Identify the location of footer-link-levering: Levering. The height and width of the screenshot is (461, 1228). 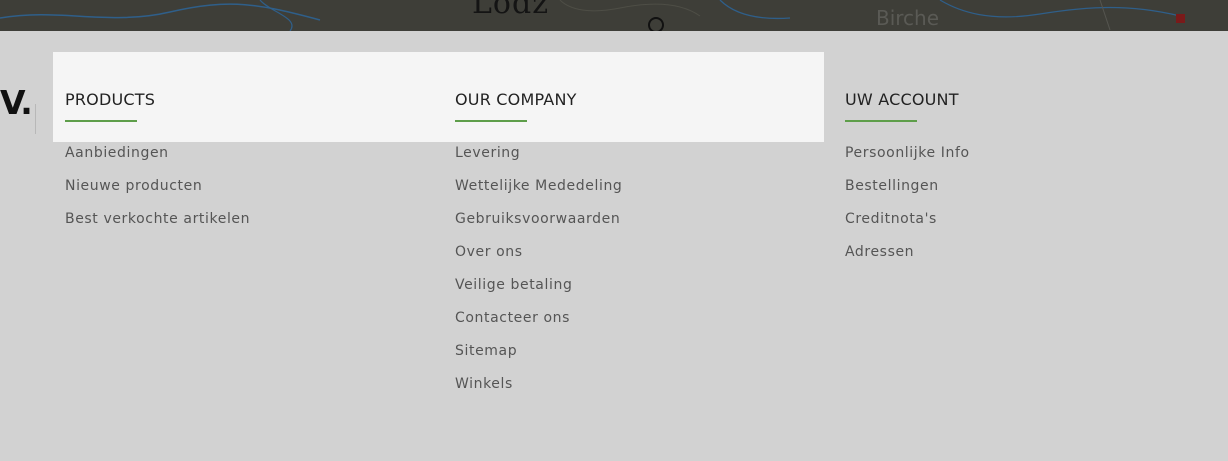
(487, 153).